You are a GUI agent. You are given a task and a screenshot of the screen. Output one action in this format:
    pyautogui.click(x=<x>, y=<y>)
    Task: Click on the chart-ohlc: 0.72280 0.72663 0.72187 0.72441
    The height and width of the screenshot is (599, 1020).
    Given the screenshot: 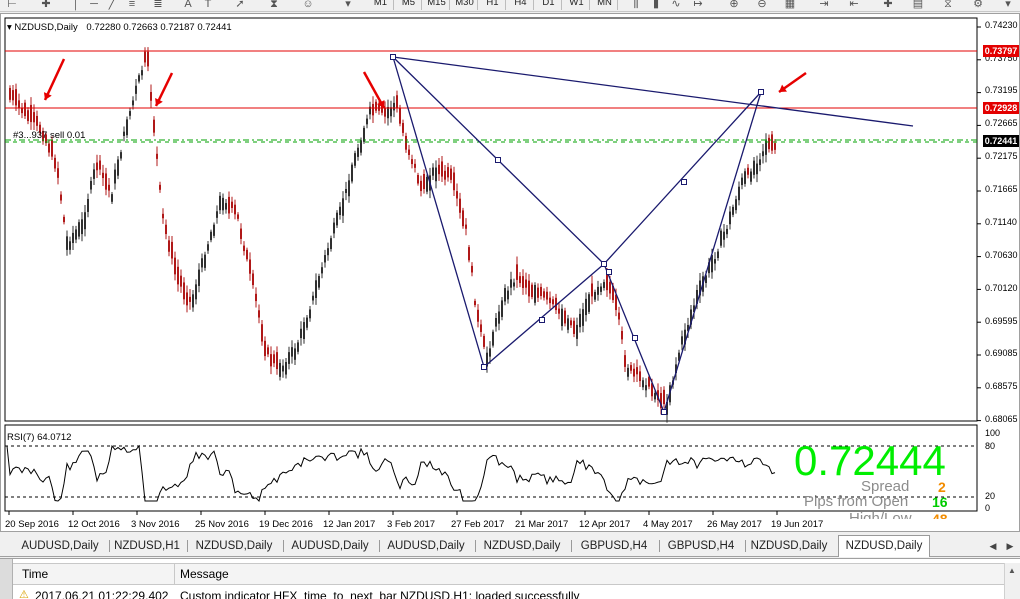 What is the action you would take?
    pyautogui.click(x=159, y=27)
    